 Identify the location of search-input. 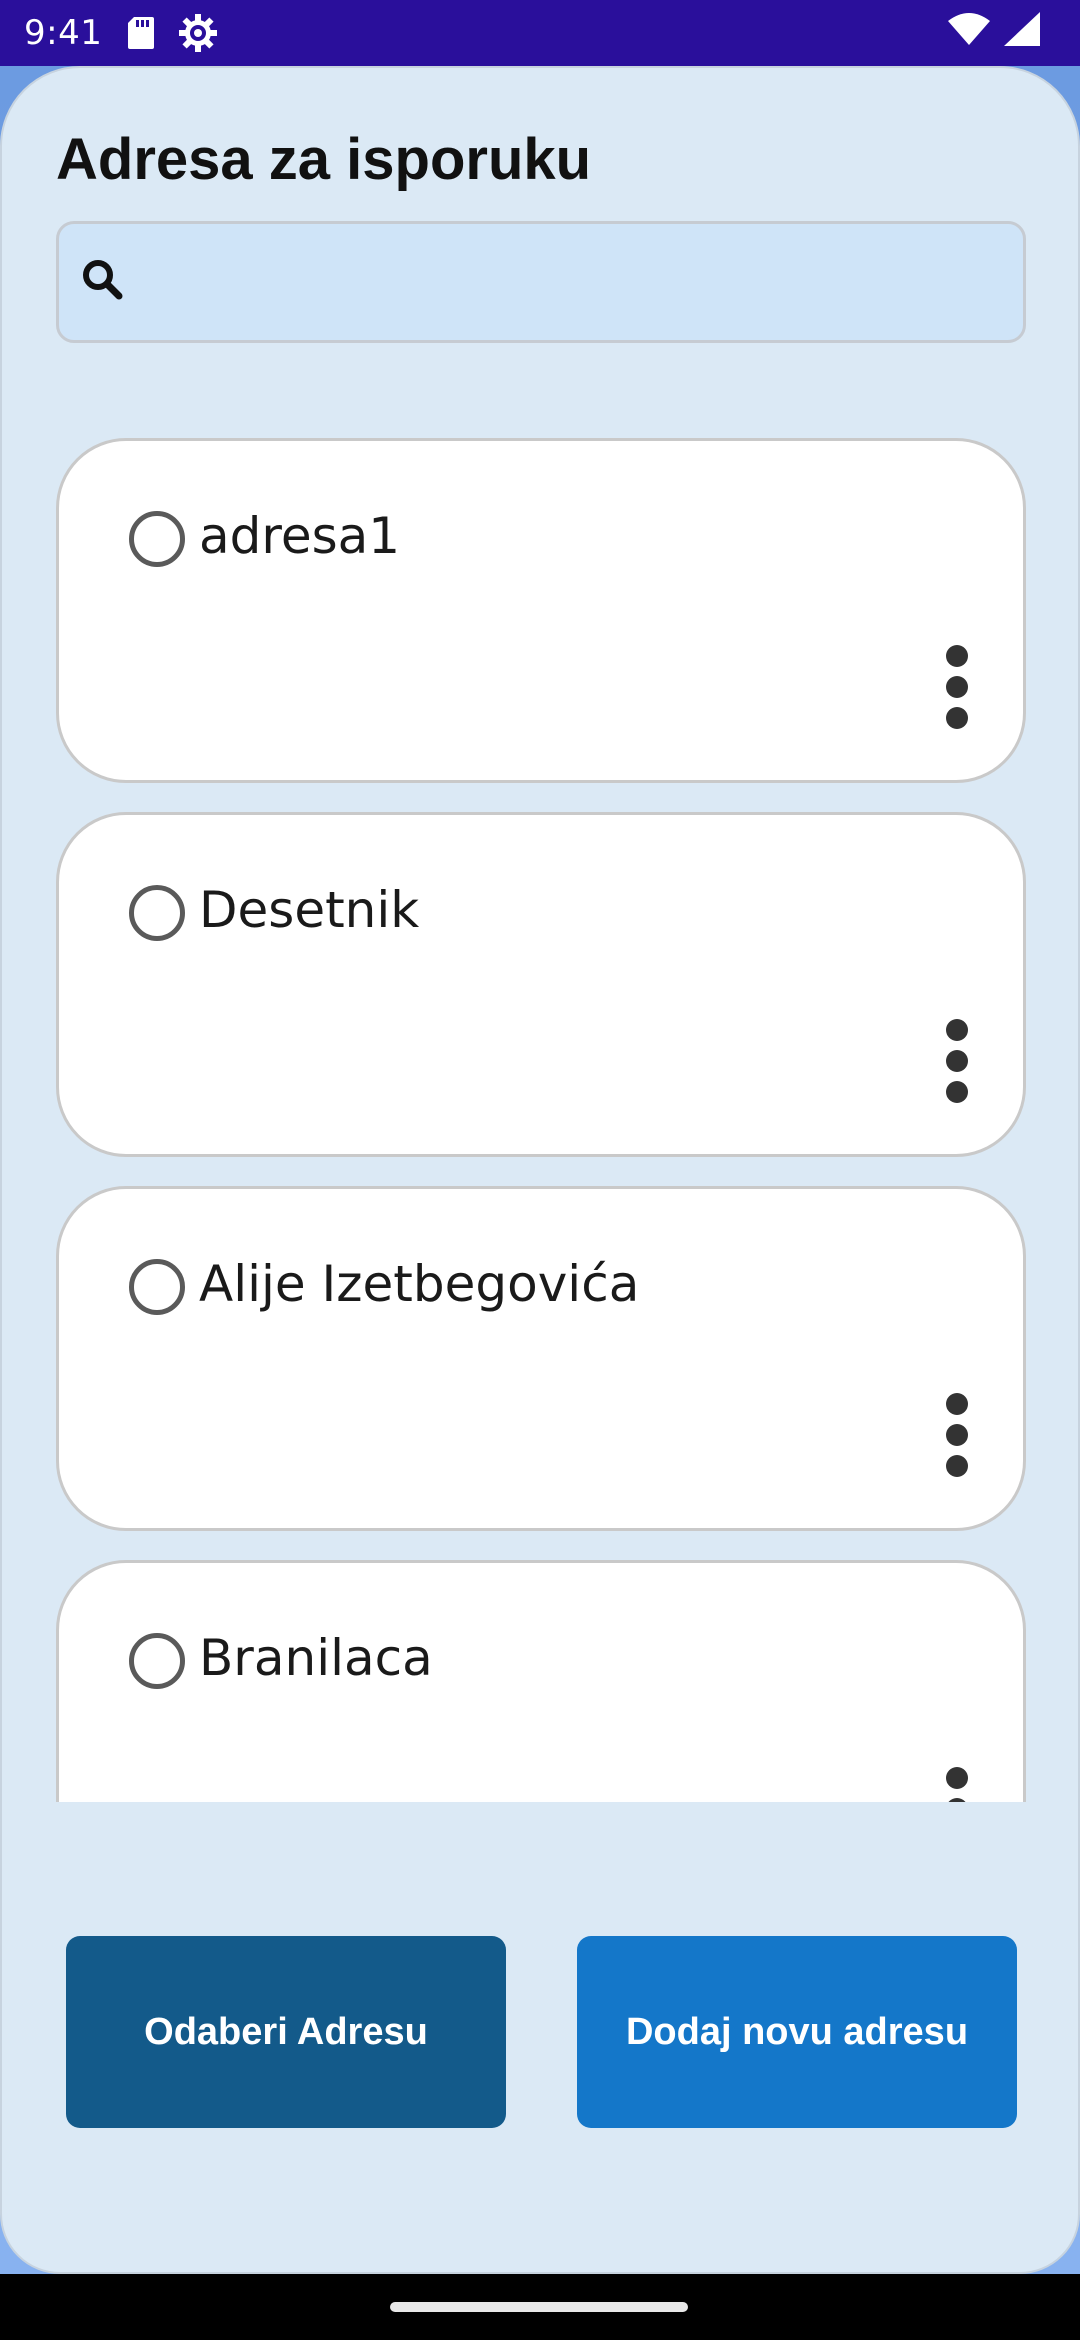
(579, 282).